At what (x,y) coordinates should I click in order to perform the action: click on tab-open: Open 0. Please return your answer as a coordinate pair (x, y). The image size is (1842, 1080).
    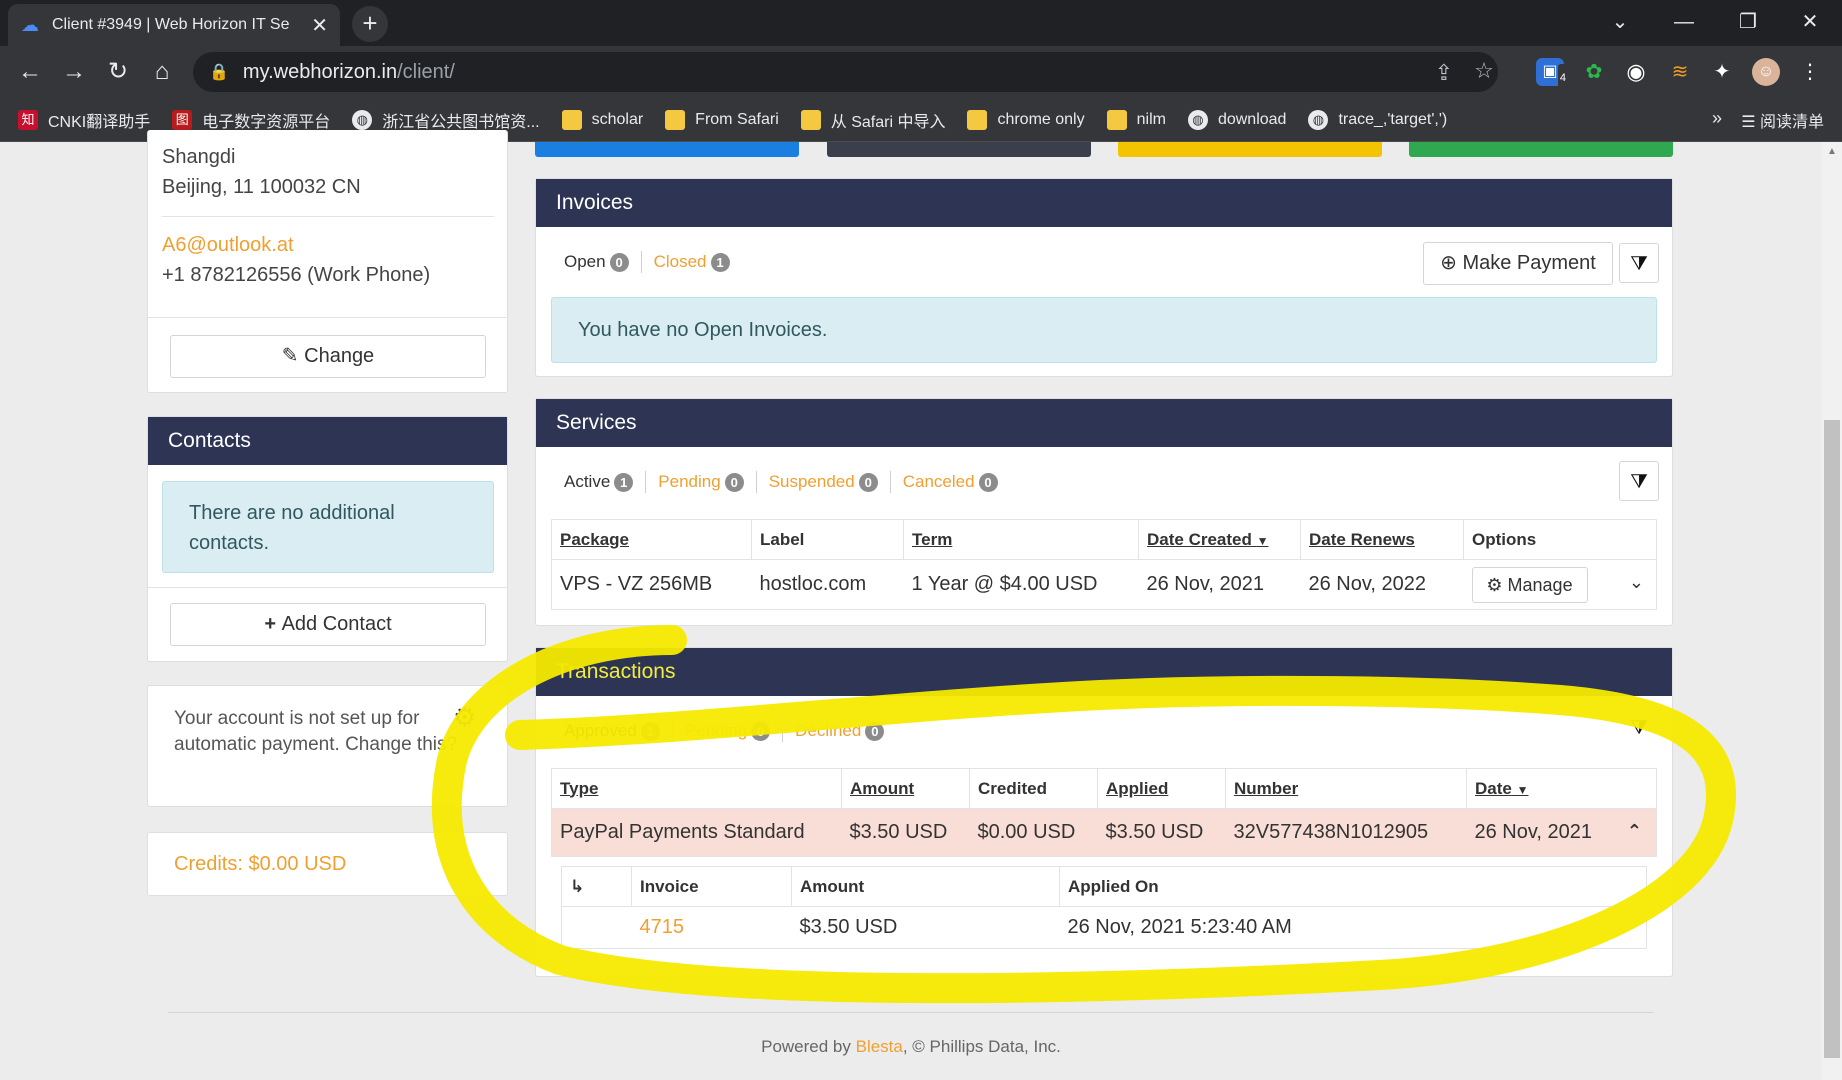
    Looking at the image, I should click on (596, 262).